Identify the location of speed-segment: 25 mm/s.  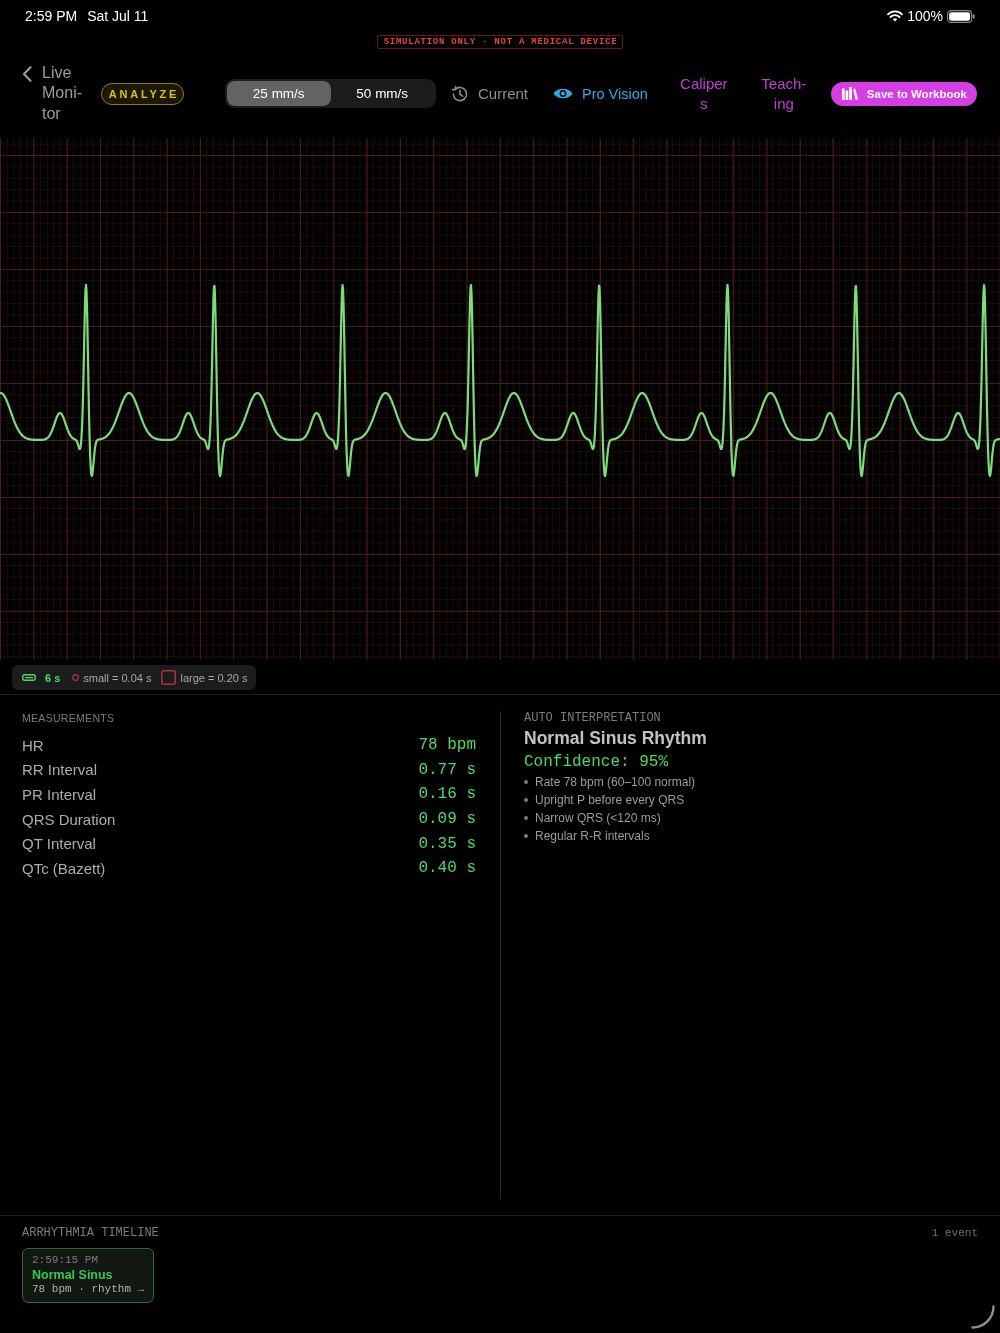
(279, 93).